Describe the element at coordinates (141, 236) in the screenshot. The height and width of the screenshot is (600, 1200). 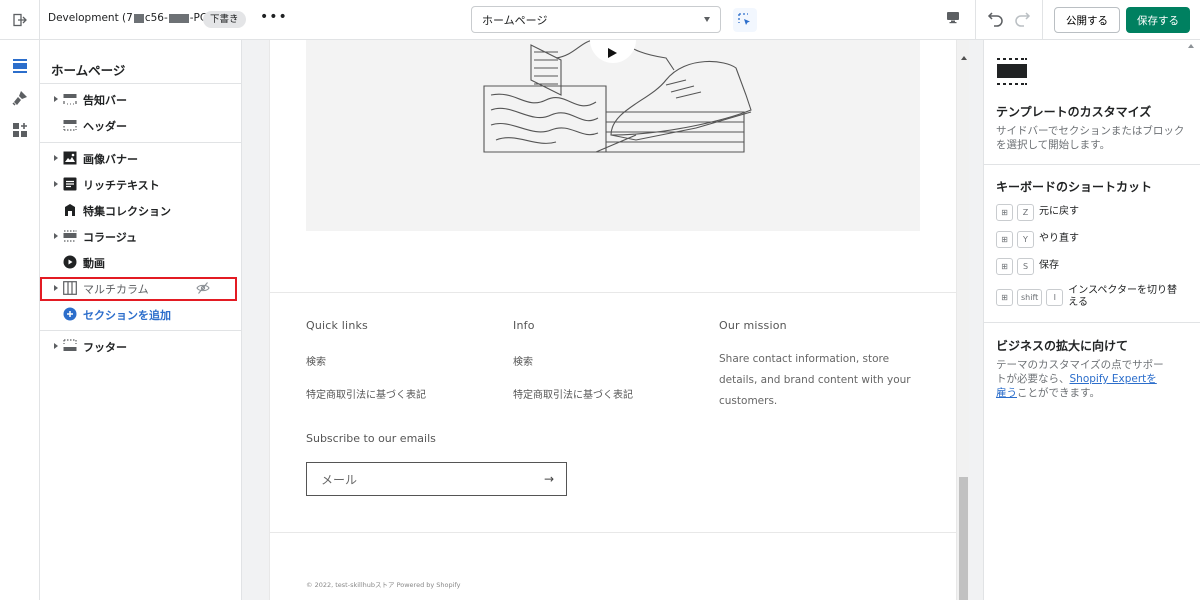
I see `tree-item-collage: コラージュ` at that location.